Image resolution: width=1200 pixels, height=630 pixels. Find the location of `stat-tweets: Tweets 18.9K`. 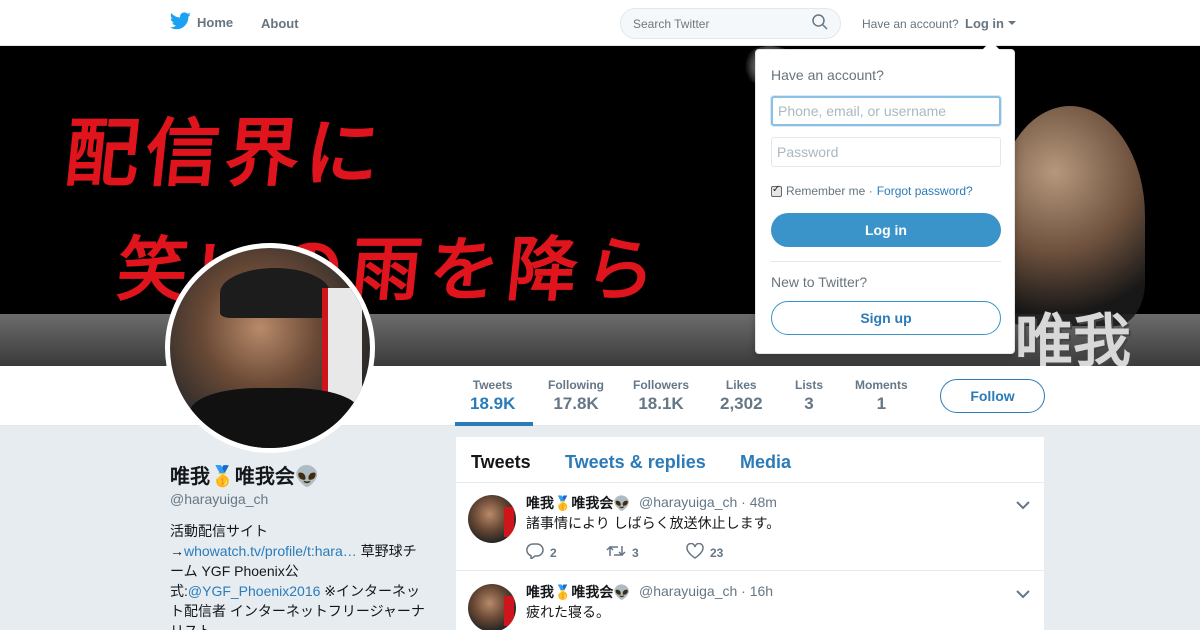

stat-tweets: Tweets 18.9K is located at coordinates (492, 396).